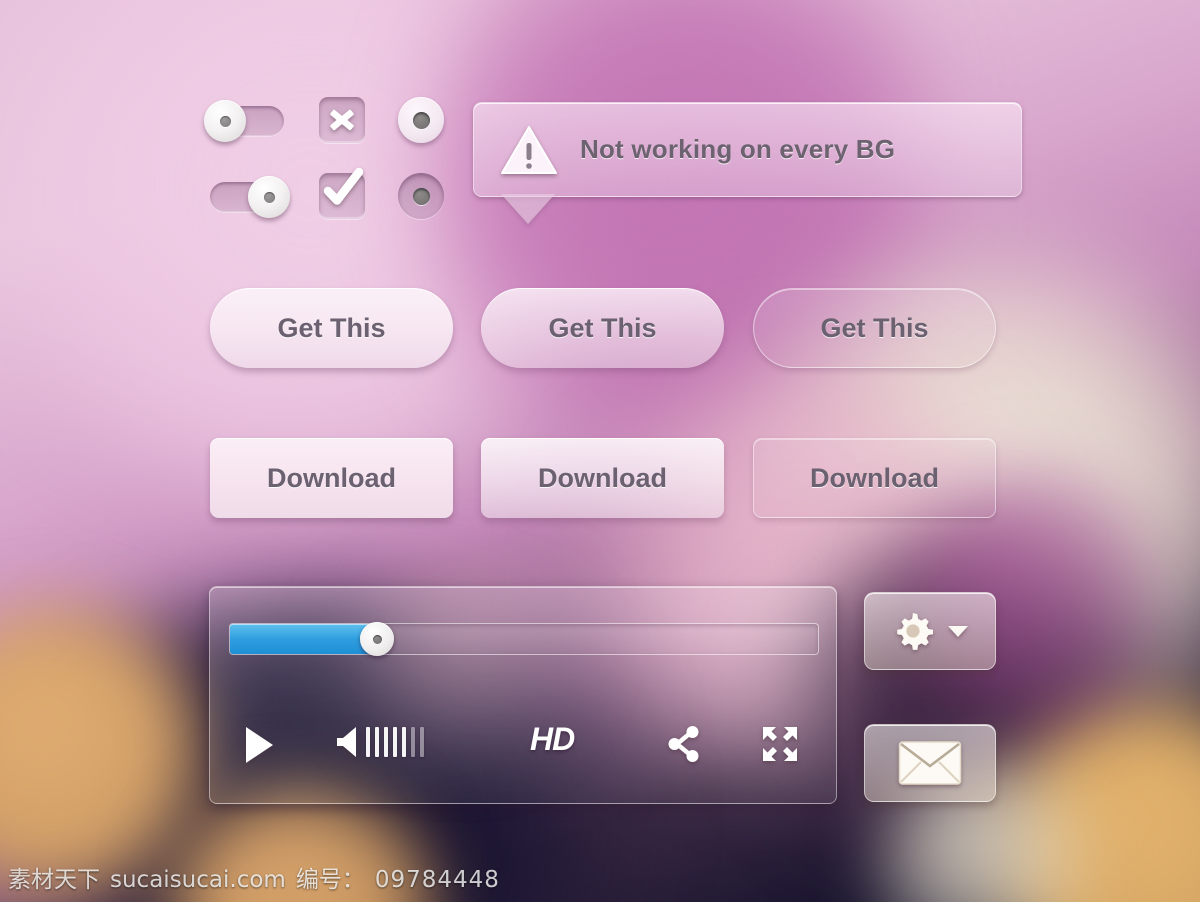  I want to click on download-button-translucent: Download, so click(602, 478).